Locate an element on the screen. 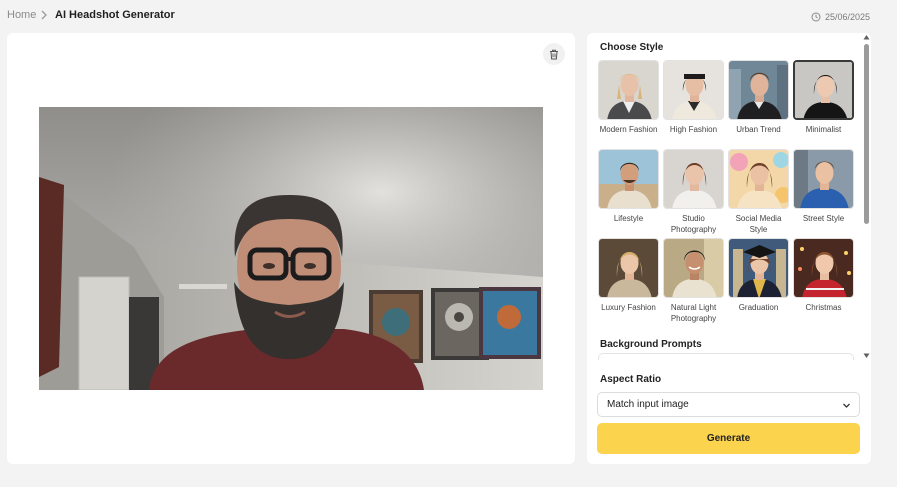 This screenshot has height=487, width=897. style-tile-street-style: Street Style is located at coordinates (823, 186).